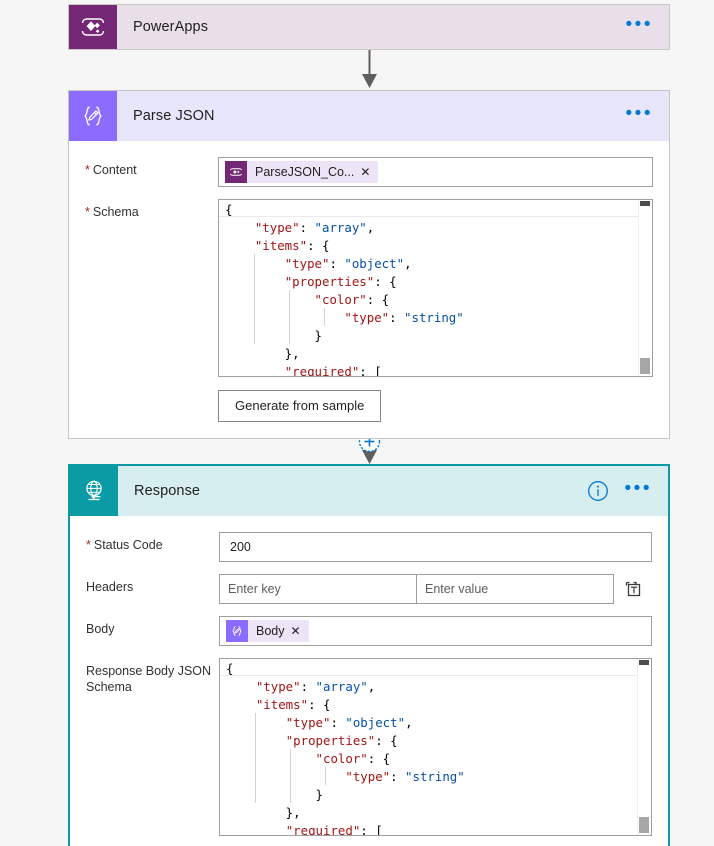 The width and height of the screenshot is (714, 846). What do you see at coordinates (111, 170) in the screenshot?
I see `content-label: * Content` at bounding box center [111, 170].